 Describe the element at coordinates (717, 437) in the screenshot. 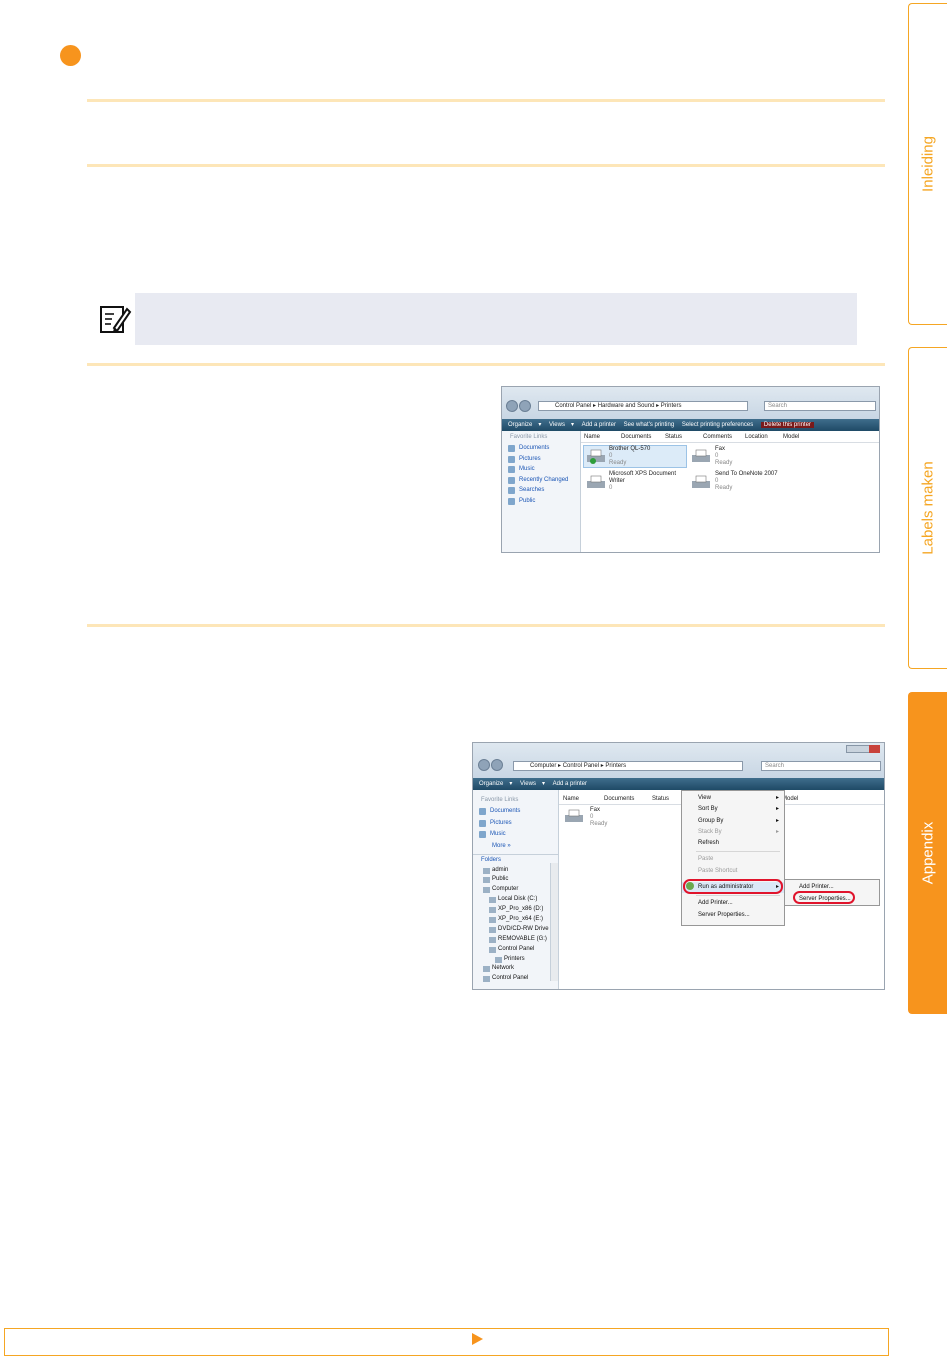

I see `column-header: Comments` at that location.